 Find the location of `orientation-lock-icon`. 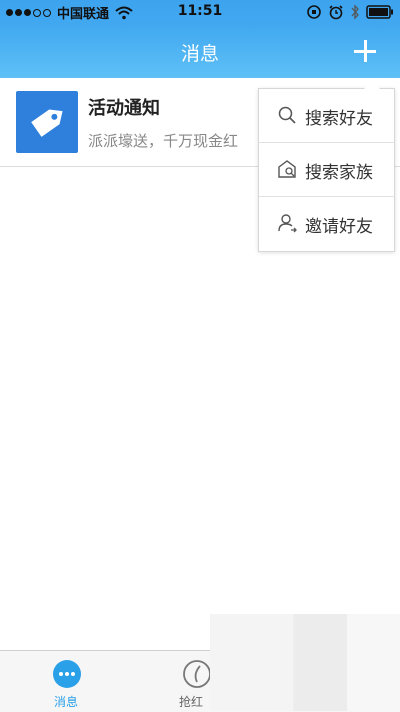

orientation-lock-icon is located at coordinates (314, 12).